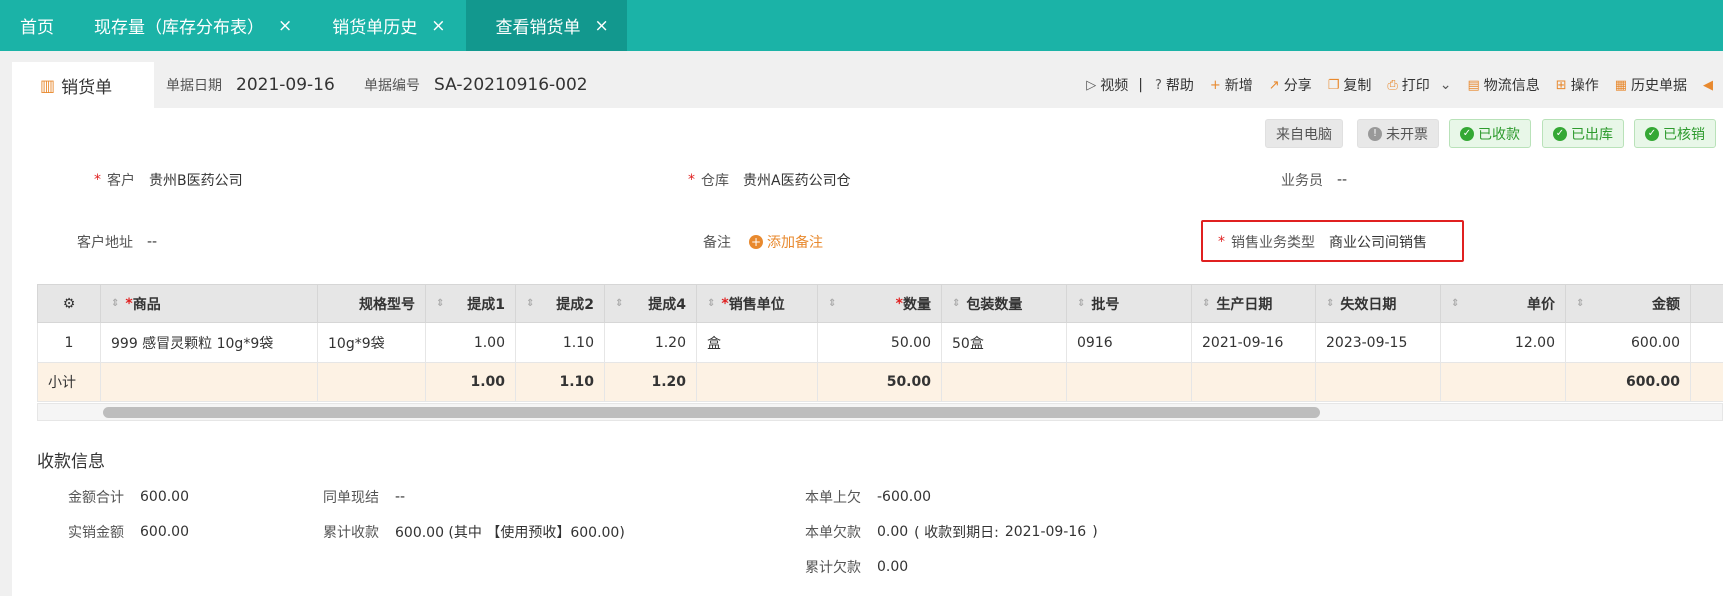 The height and width of the screenshot is (596, 1723). I want to click on doc-tab-label: 销货单, so click(87, 87).